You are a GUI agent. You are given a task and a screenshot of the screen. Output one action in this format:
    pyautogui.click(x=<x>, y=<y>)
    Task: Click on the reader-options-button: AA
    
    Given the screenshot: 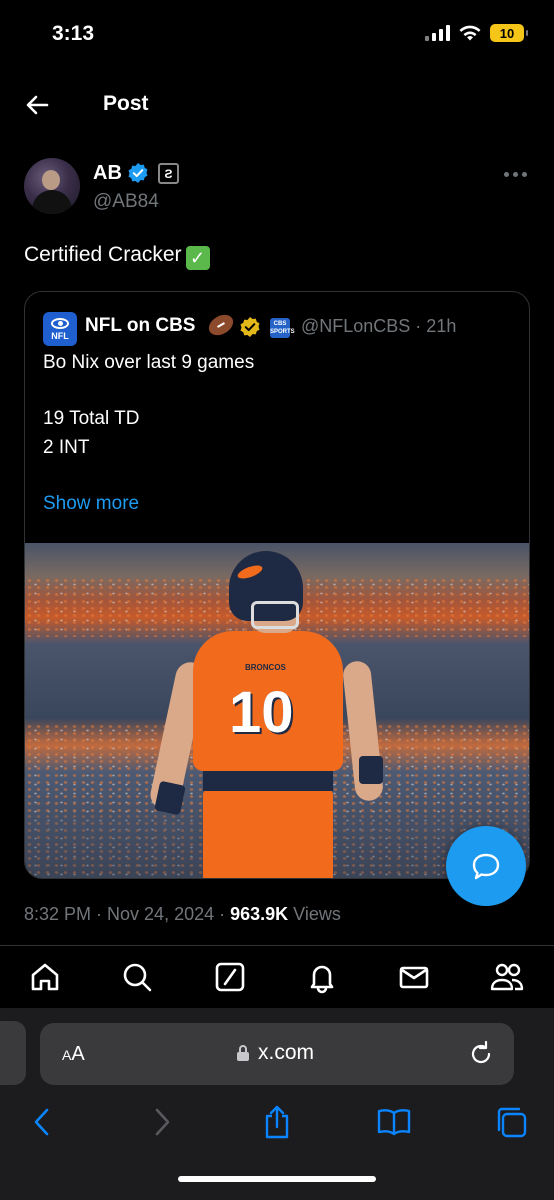 What is the action you would take?
    pyautogui.click(x=73, y=1054)
    